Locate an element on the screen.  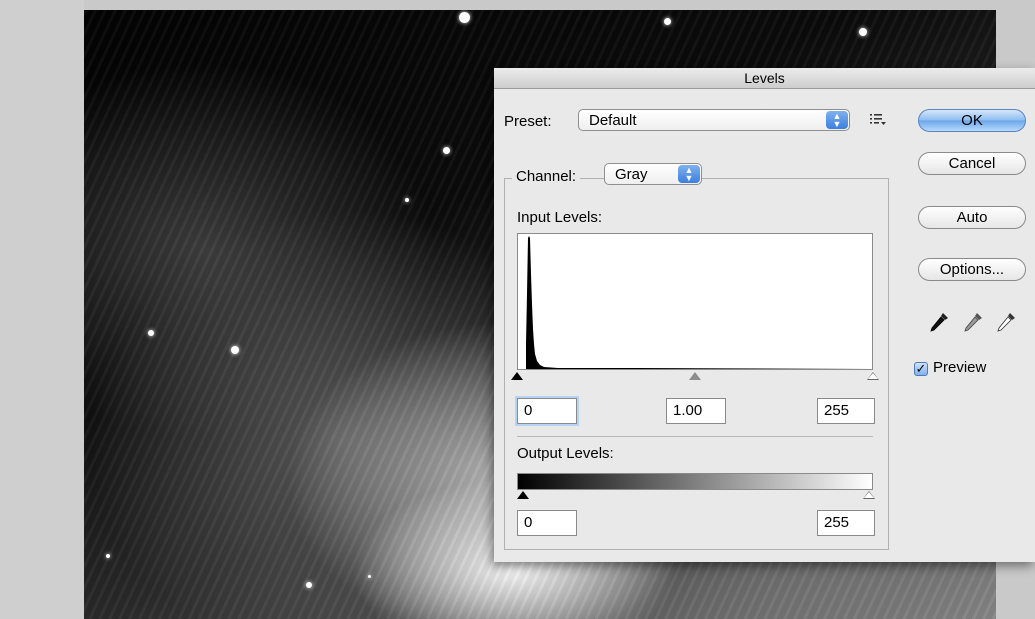
histogram is located at coordinates (695, 301).